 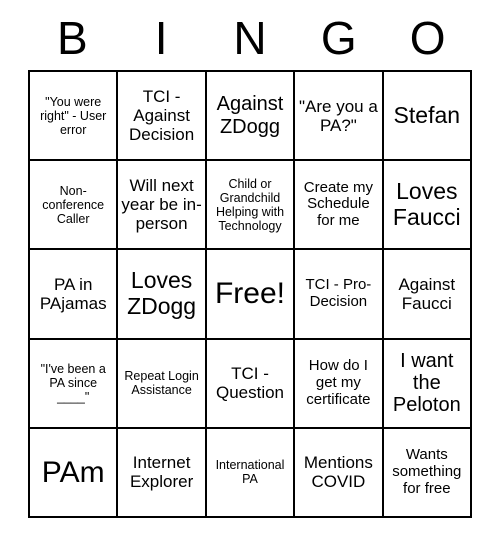 I want to click on bingo-cell-label: TCI - Pro-Decision, so click(x=338, y=293).